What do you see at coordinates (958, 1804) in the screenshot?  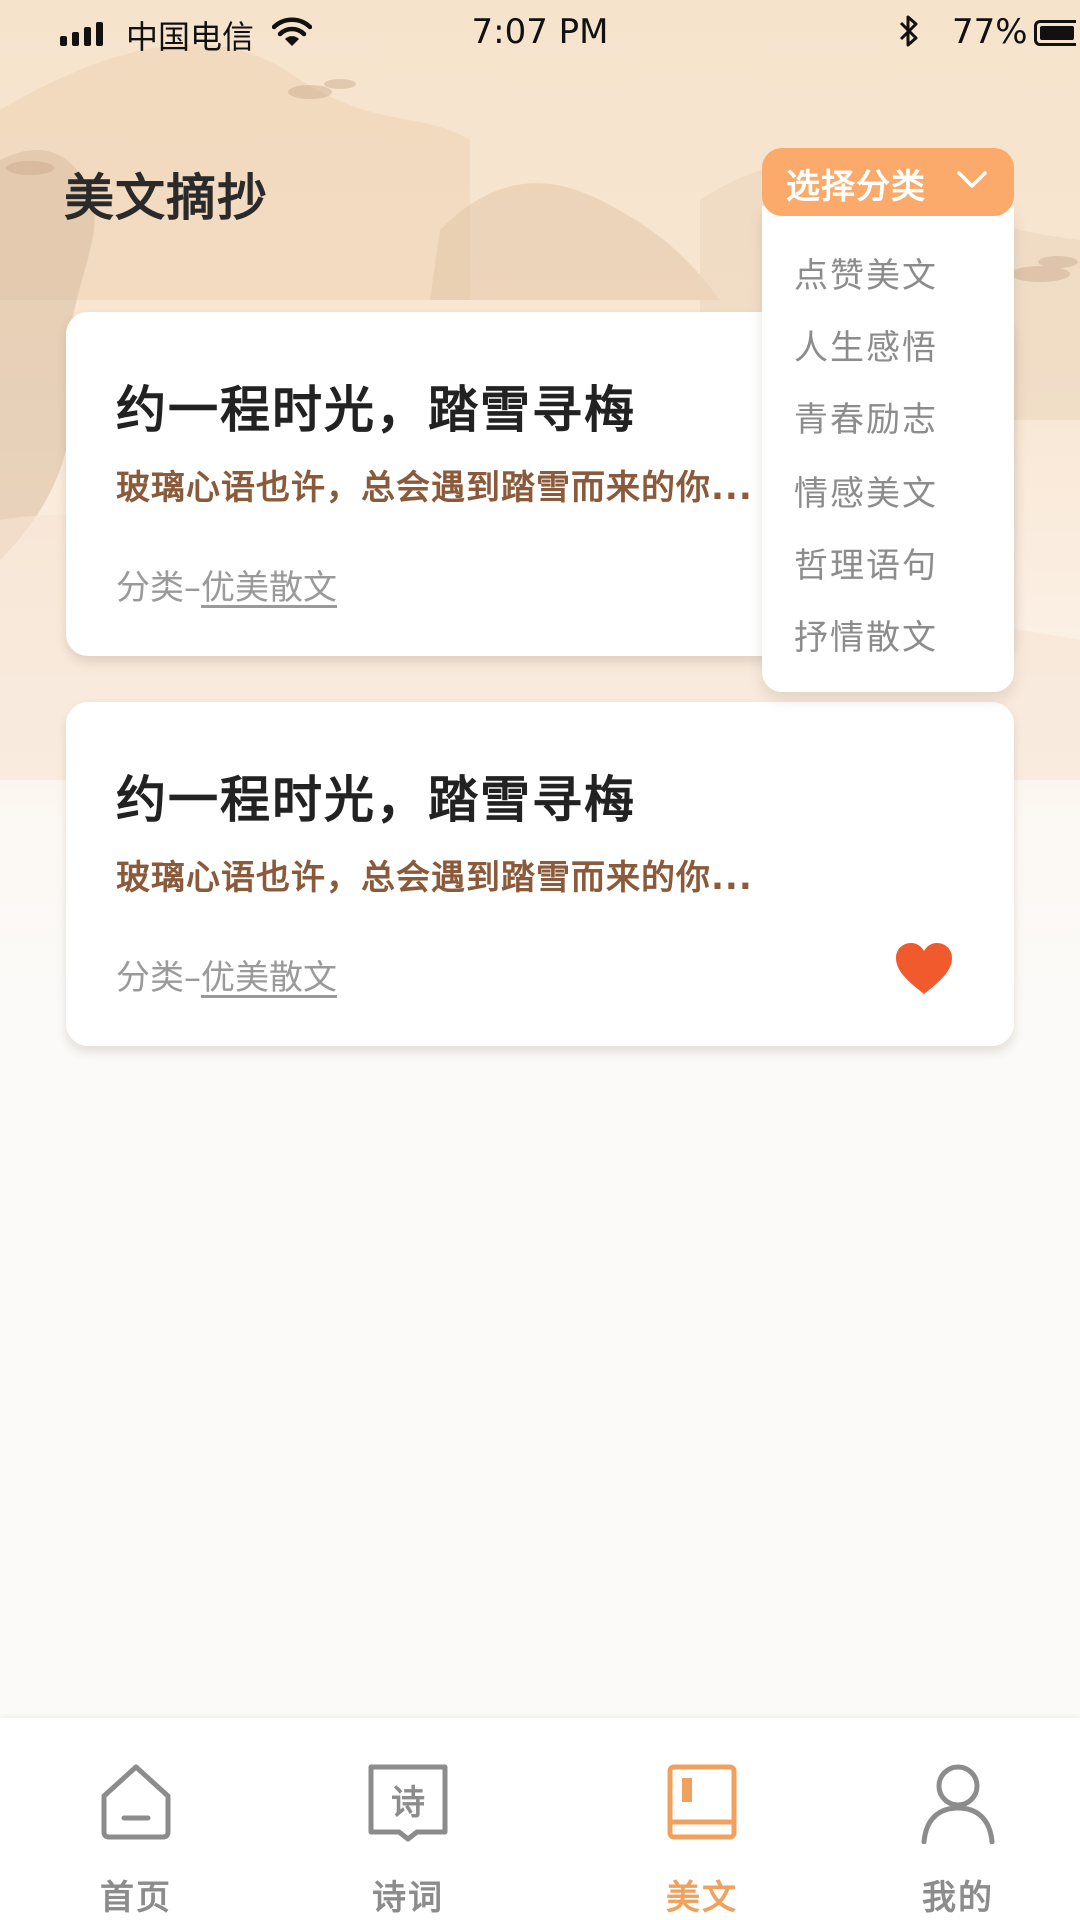 I see `user-icon` at bounding box center [958, 1804].